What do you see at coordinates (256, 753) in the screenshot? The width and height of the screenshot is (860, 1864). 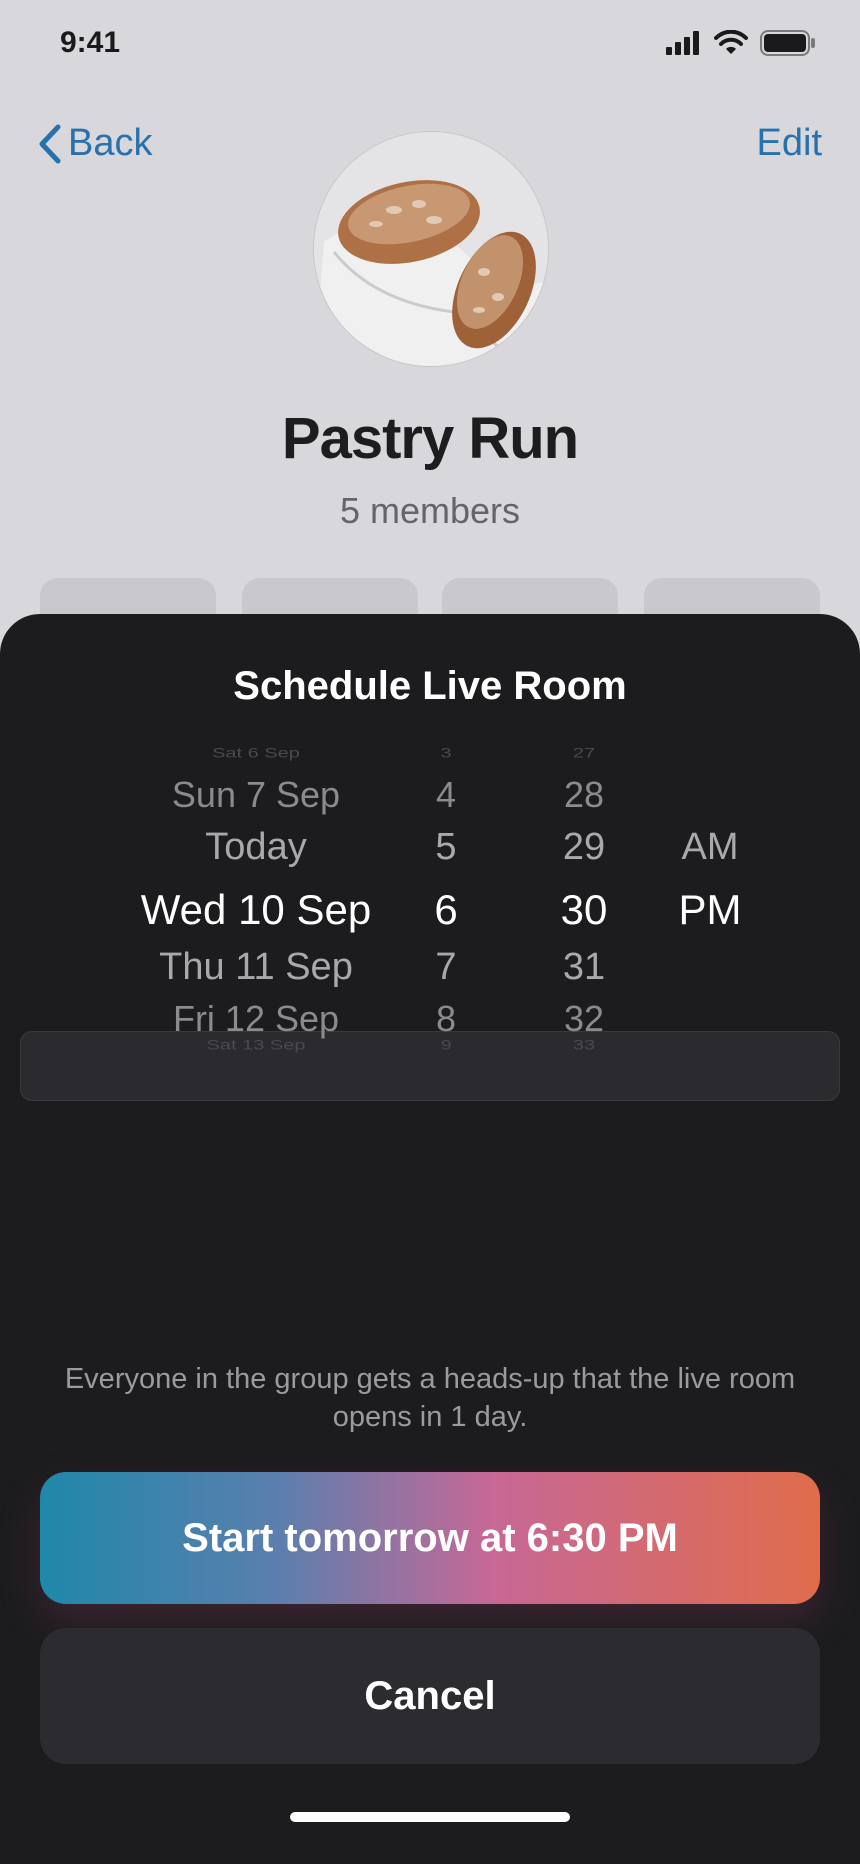 I see `date-option: Sat 6 Sep` at bounding box center [256, 753].